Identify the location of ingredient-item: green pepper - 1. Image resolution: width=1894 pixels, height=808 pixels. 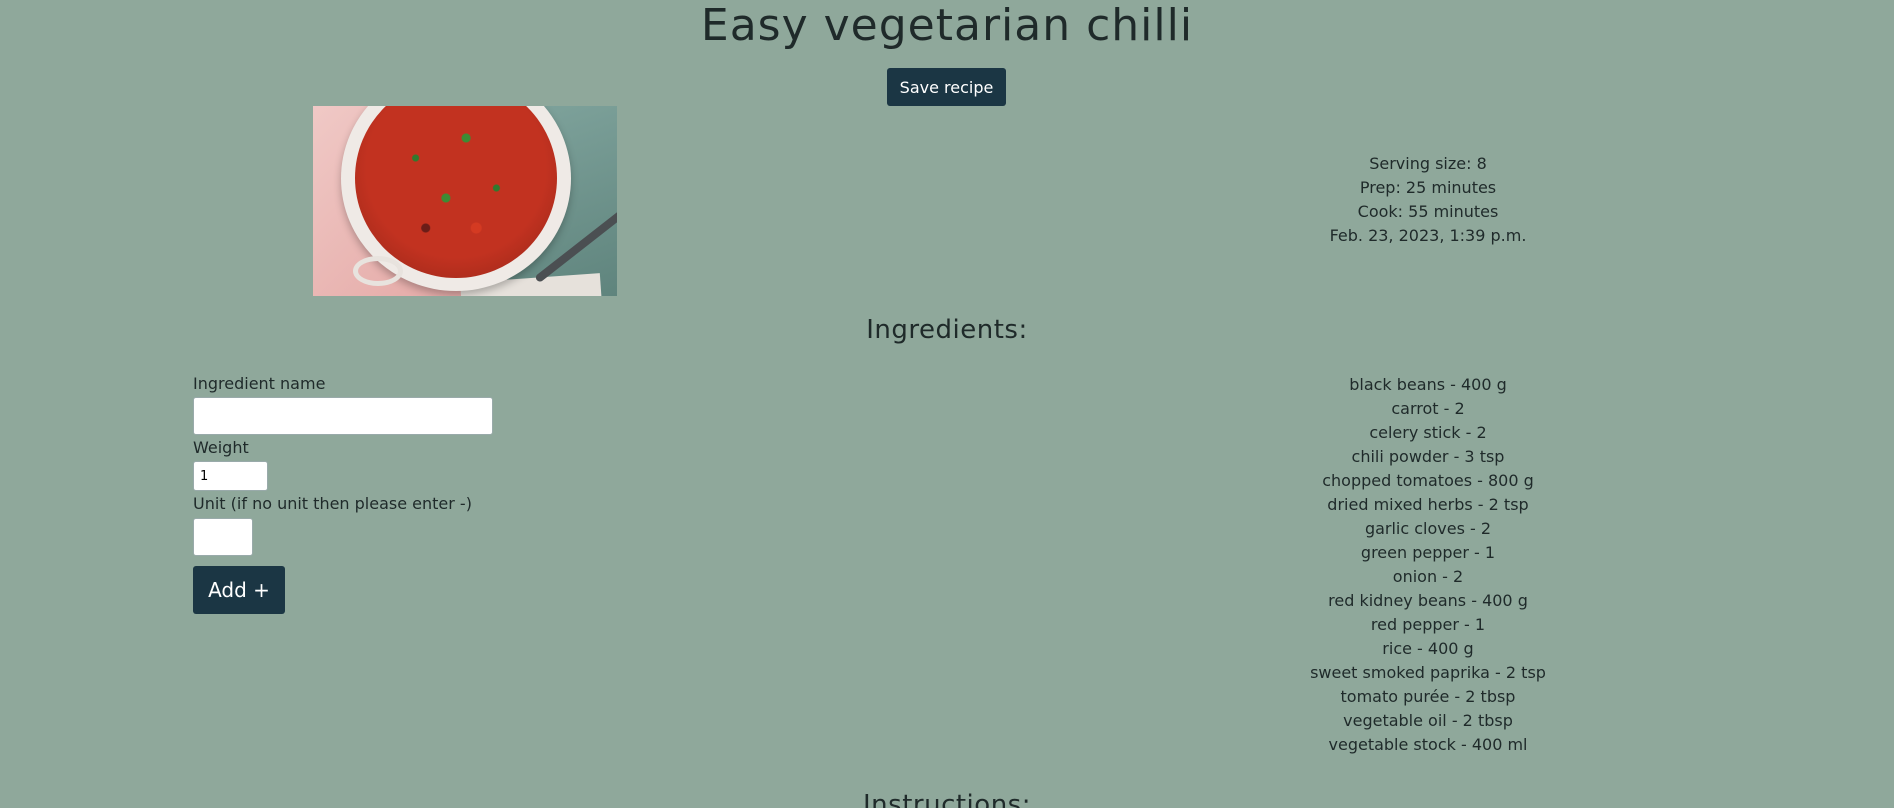
(1428, 552).